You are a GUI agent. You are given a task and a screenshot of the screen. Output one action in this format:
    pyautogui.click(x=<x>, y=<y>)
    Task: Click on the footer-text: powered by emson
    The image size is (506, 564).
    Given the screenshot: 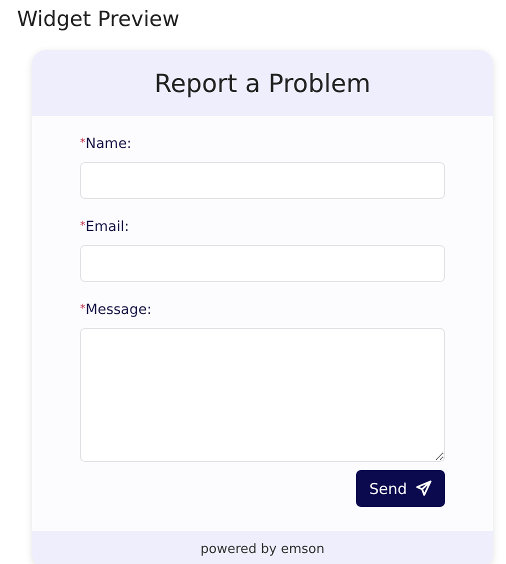 What is the action you would take?
    pyautogui.click(x=262, y=549)
    